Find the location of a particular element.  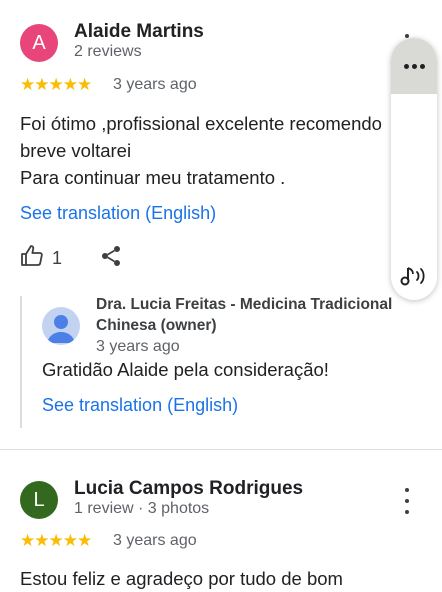

reply-time: 3 years ago is located at coordinates (138, 346).